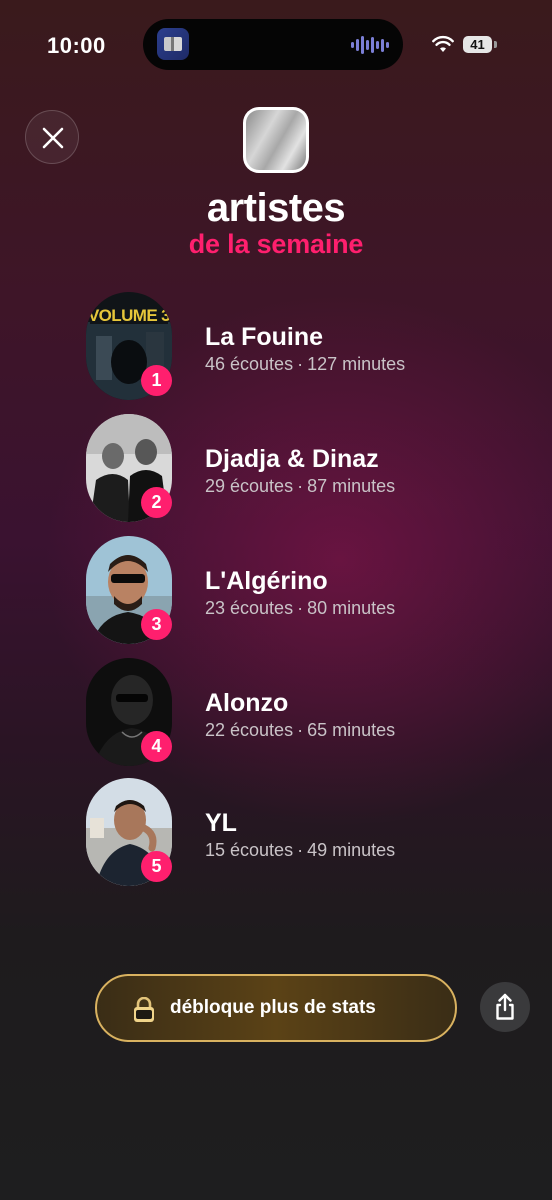 The height and width of the screenshot is (1200, 552). What do you see at coordinates (156, 866) in the screenshot?
I see `rank-badge: 5` at bounding box center [156, 866].